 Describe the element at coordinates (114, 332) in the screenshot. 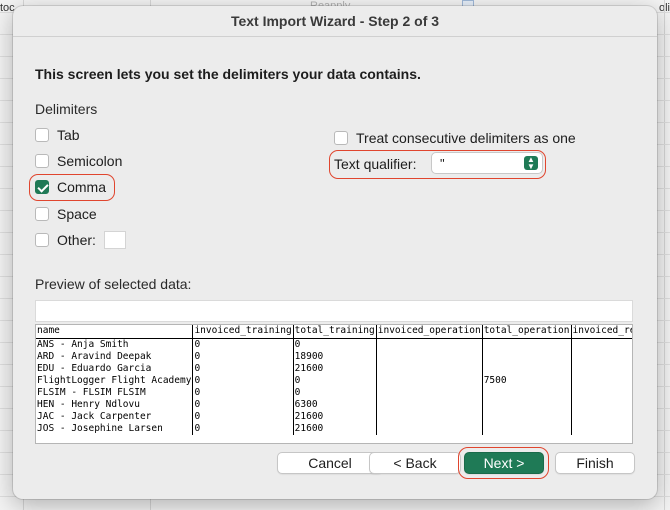

I see `preview-column-header: name` at that location.